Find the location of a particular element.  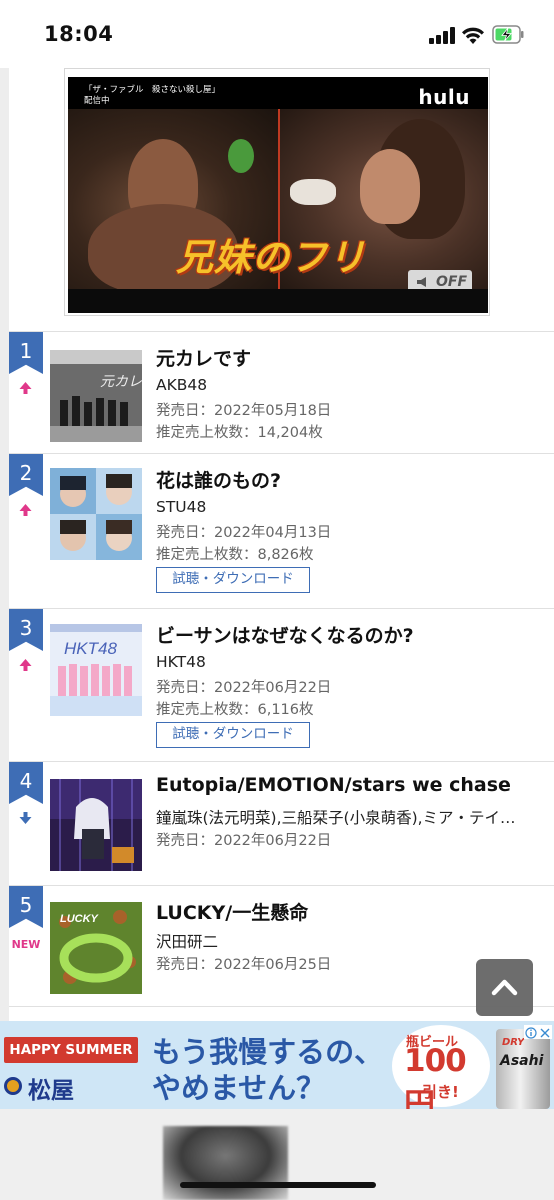

artist-name: STU48 is located at coordinates (181, 507).